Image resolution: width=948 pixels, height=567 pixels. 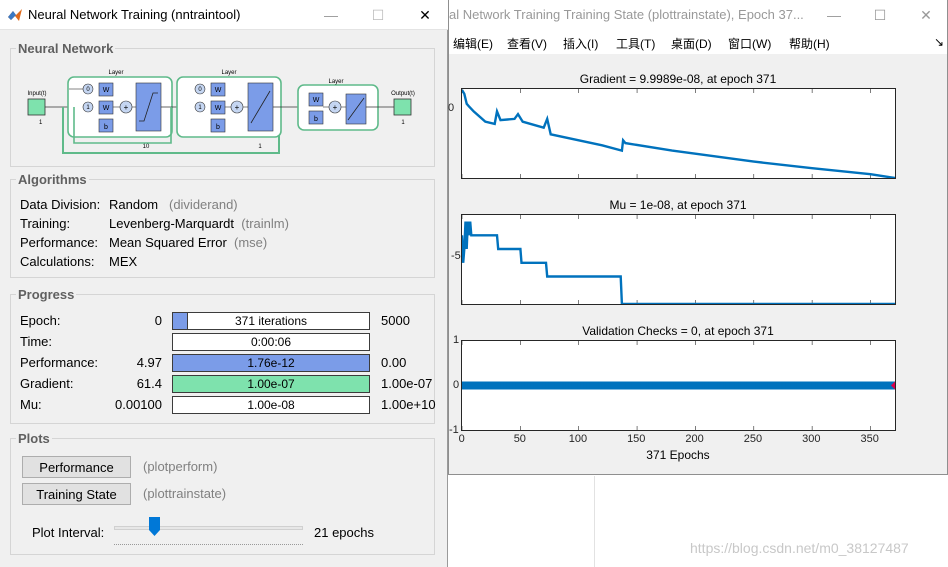 What do you see at coordinates (678, 455) in the screenshot?
I see `x-axis-label: 371 Epochs` at bounding box center [678, 455].